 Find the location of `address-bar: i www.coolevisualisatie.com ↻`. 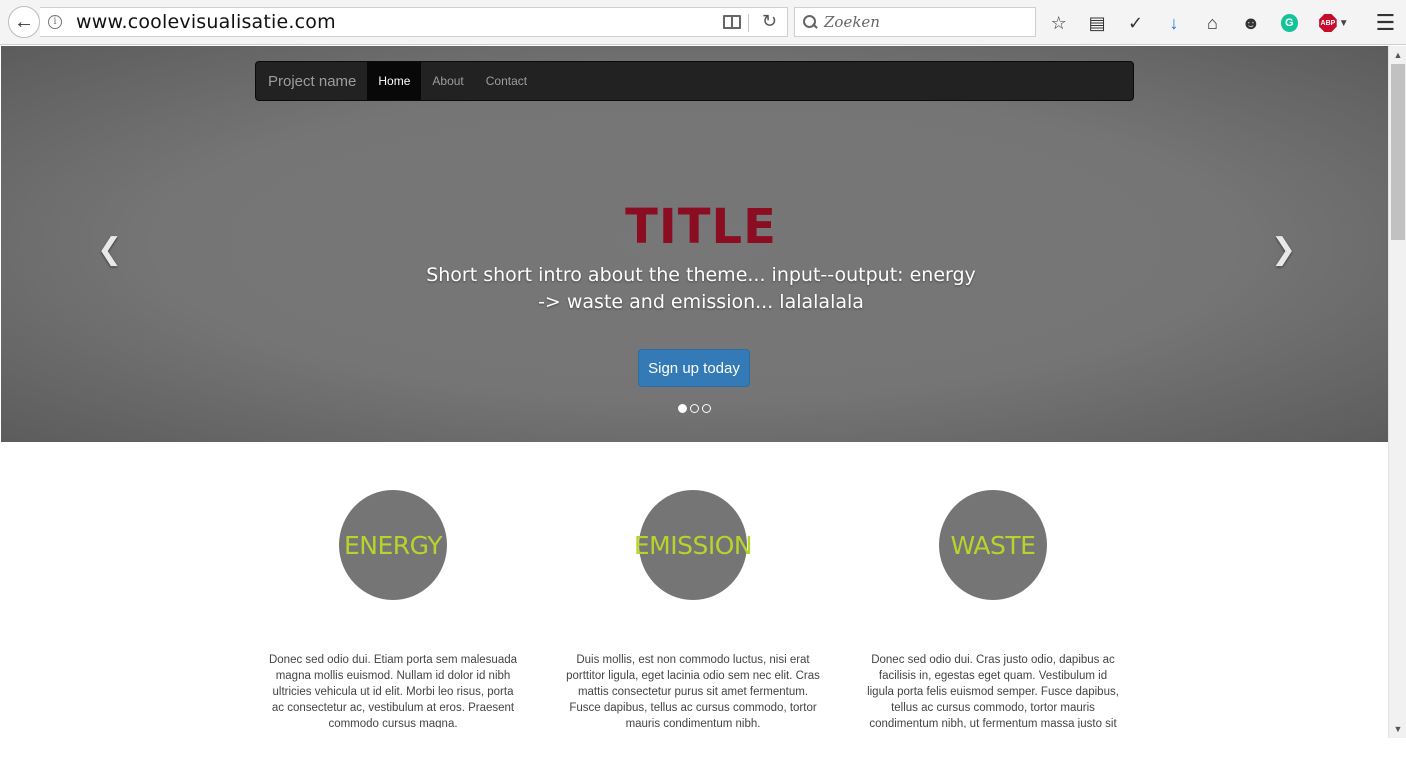

address-bar: i www.coolevisualisatie.com ↻ is located at coordinates (414, 22).